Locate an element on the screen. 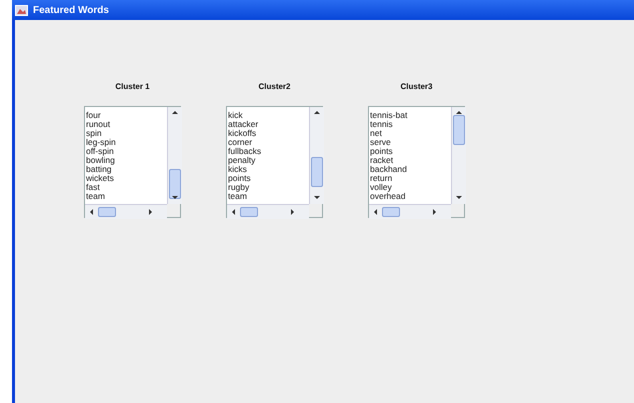 Image resolution: width=634 pixels, height=403 pixels. cluster-heading: Cluster2 is located at coordinates (274, 86).